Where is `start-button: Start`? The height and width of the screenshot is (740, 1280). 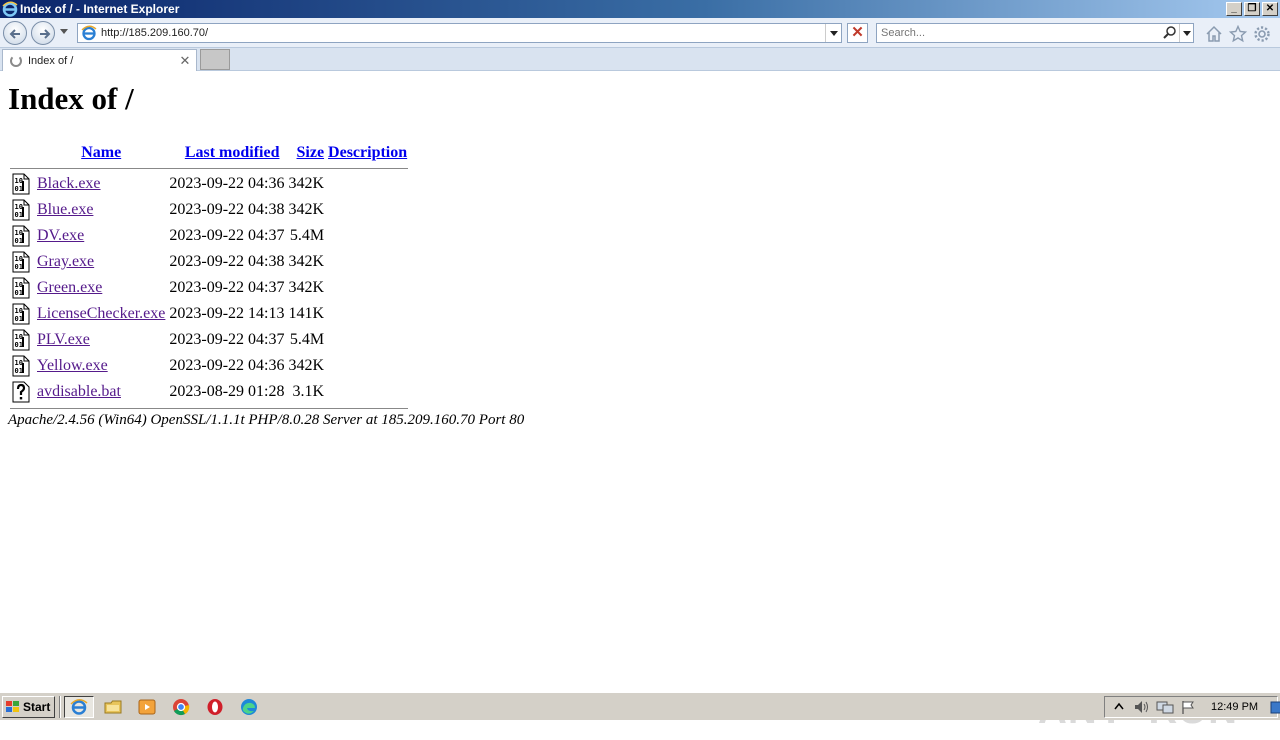 start-button: Start is located at coordinates (28, 707).